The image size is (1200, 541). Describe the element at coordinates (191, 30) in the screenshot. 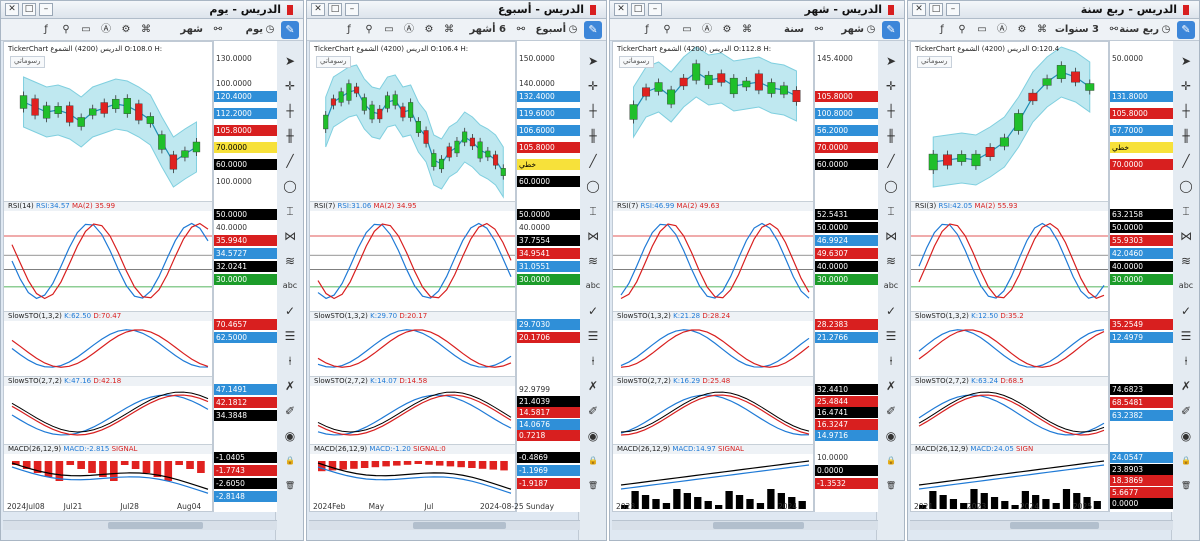

I see `range-label: شهر` at that location.